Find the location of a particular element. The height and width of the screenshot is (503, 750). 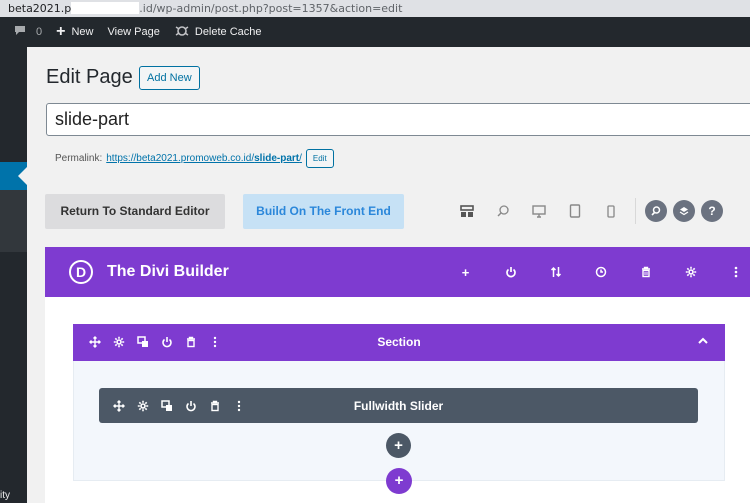

plus-icon: + is located at coordinates (61, 31).